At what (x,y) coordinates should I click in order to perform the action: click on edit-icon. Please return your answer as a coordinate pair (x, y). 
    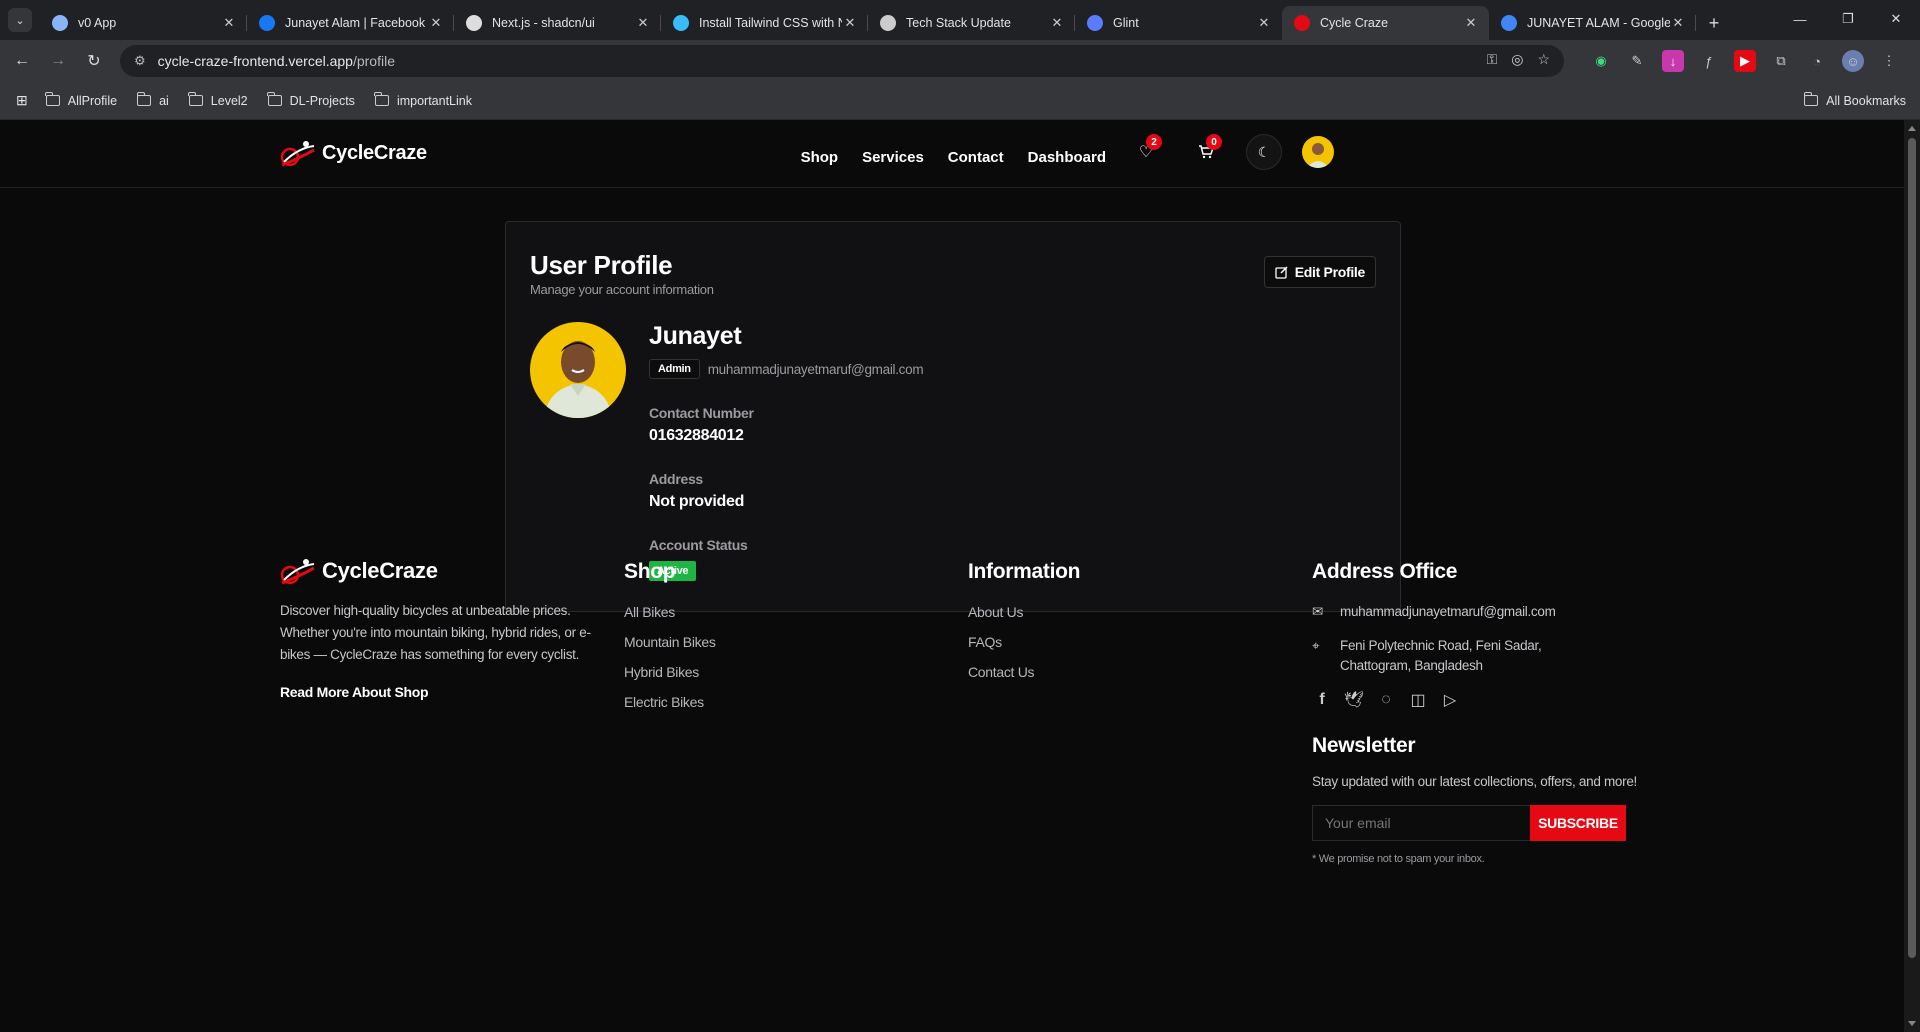
    Looking at the image, I should click on (1281, 272).